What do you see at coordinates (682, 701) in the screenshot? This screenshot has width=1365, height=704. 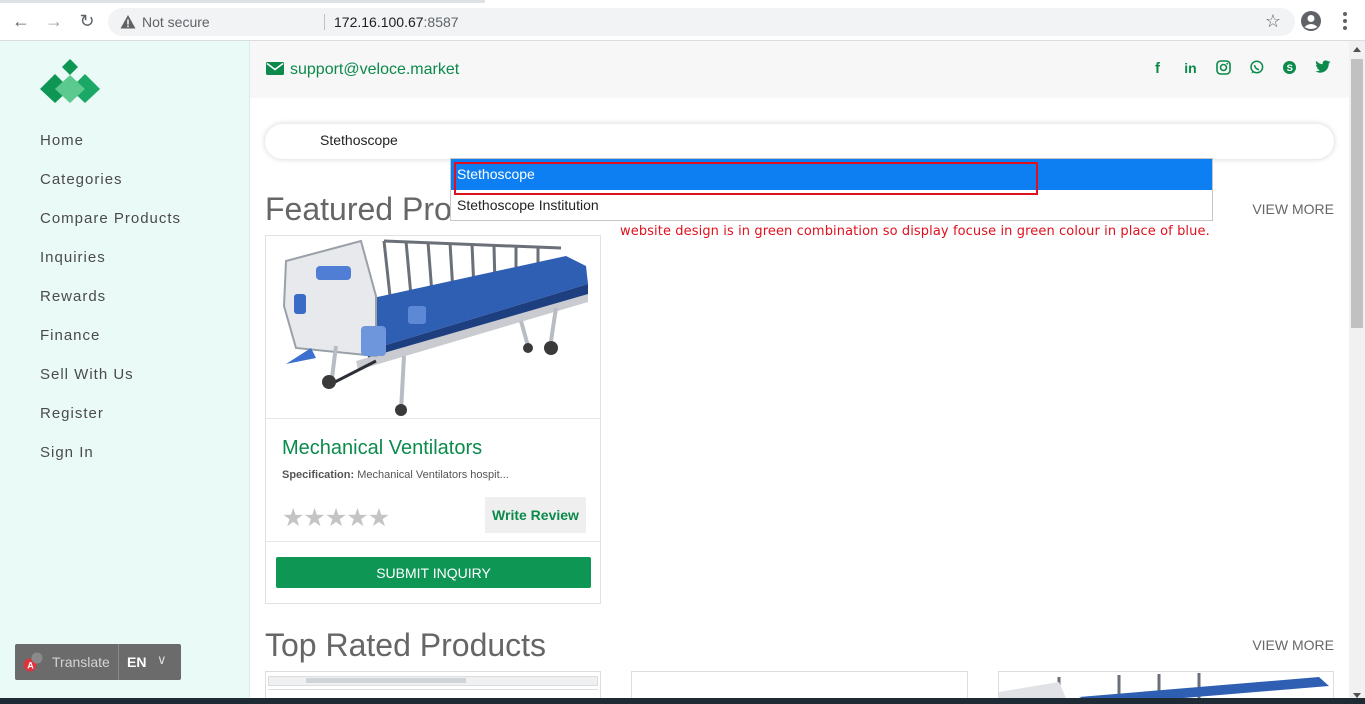 I see `os-taskbar` at bounding box center [682, 701].